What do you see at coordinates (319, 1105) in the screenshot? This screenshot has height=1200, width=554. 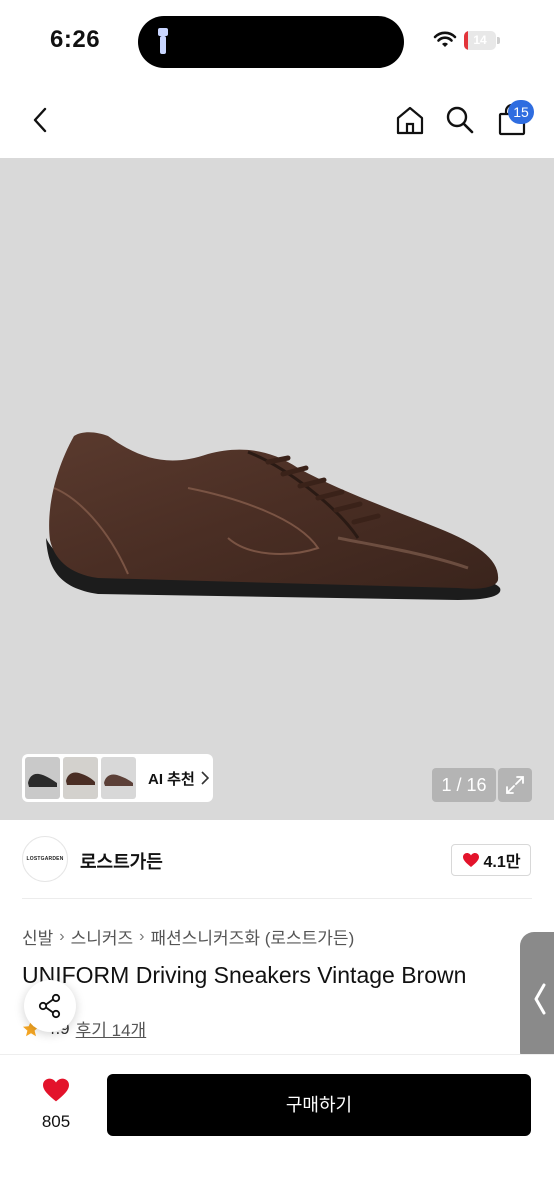 I see `buy-button: 구매하기` at bounding box center [319, 1105].